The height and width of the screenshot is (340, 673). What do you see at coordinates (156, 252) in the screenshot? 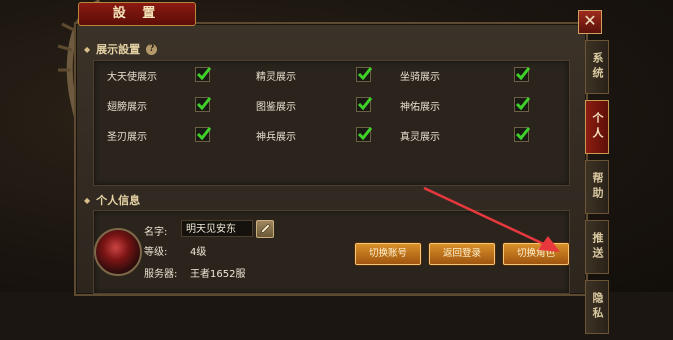
I see `level-label: 等级:` at bounding box center [156, 252].